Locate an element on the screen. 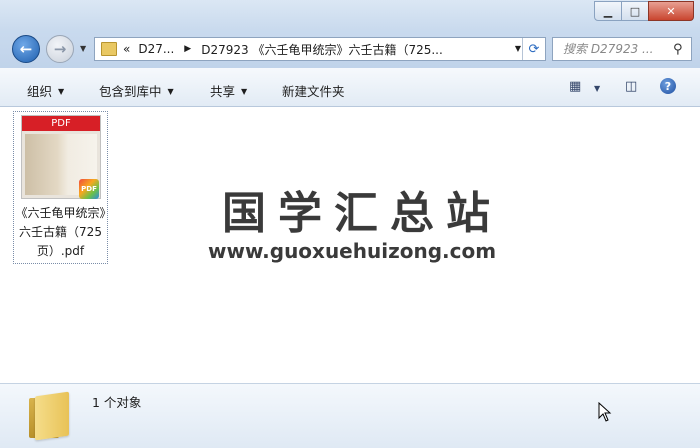  close-button: ✕ is located at coordinates (671, 11).